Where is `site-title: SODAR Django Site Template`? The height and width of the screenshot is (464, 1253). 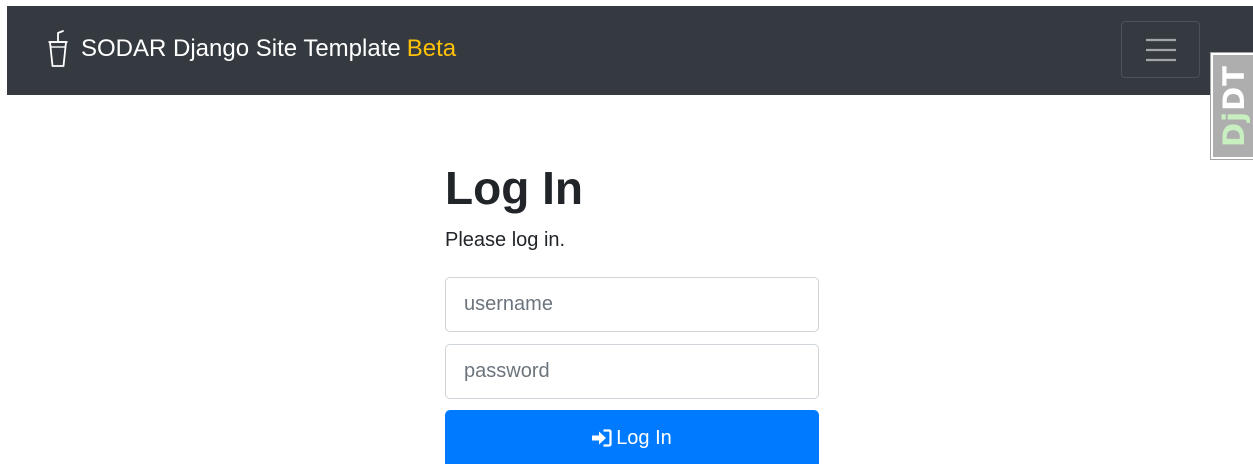
site-title: SODAR Django Site Template is located at coordinates (241, 48).